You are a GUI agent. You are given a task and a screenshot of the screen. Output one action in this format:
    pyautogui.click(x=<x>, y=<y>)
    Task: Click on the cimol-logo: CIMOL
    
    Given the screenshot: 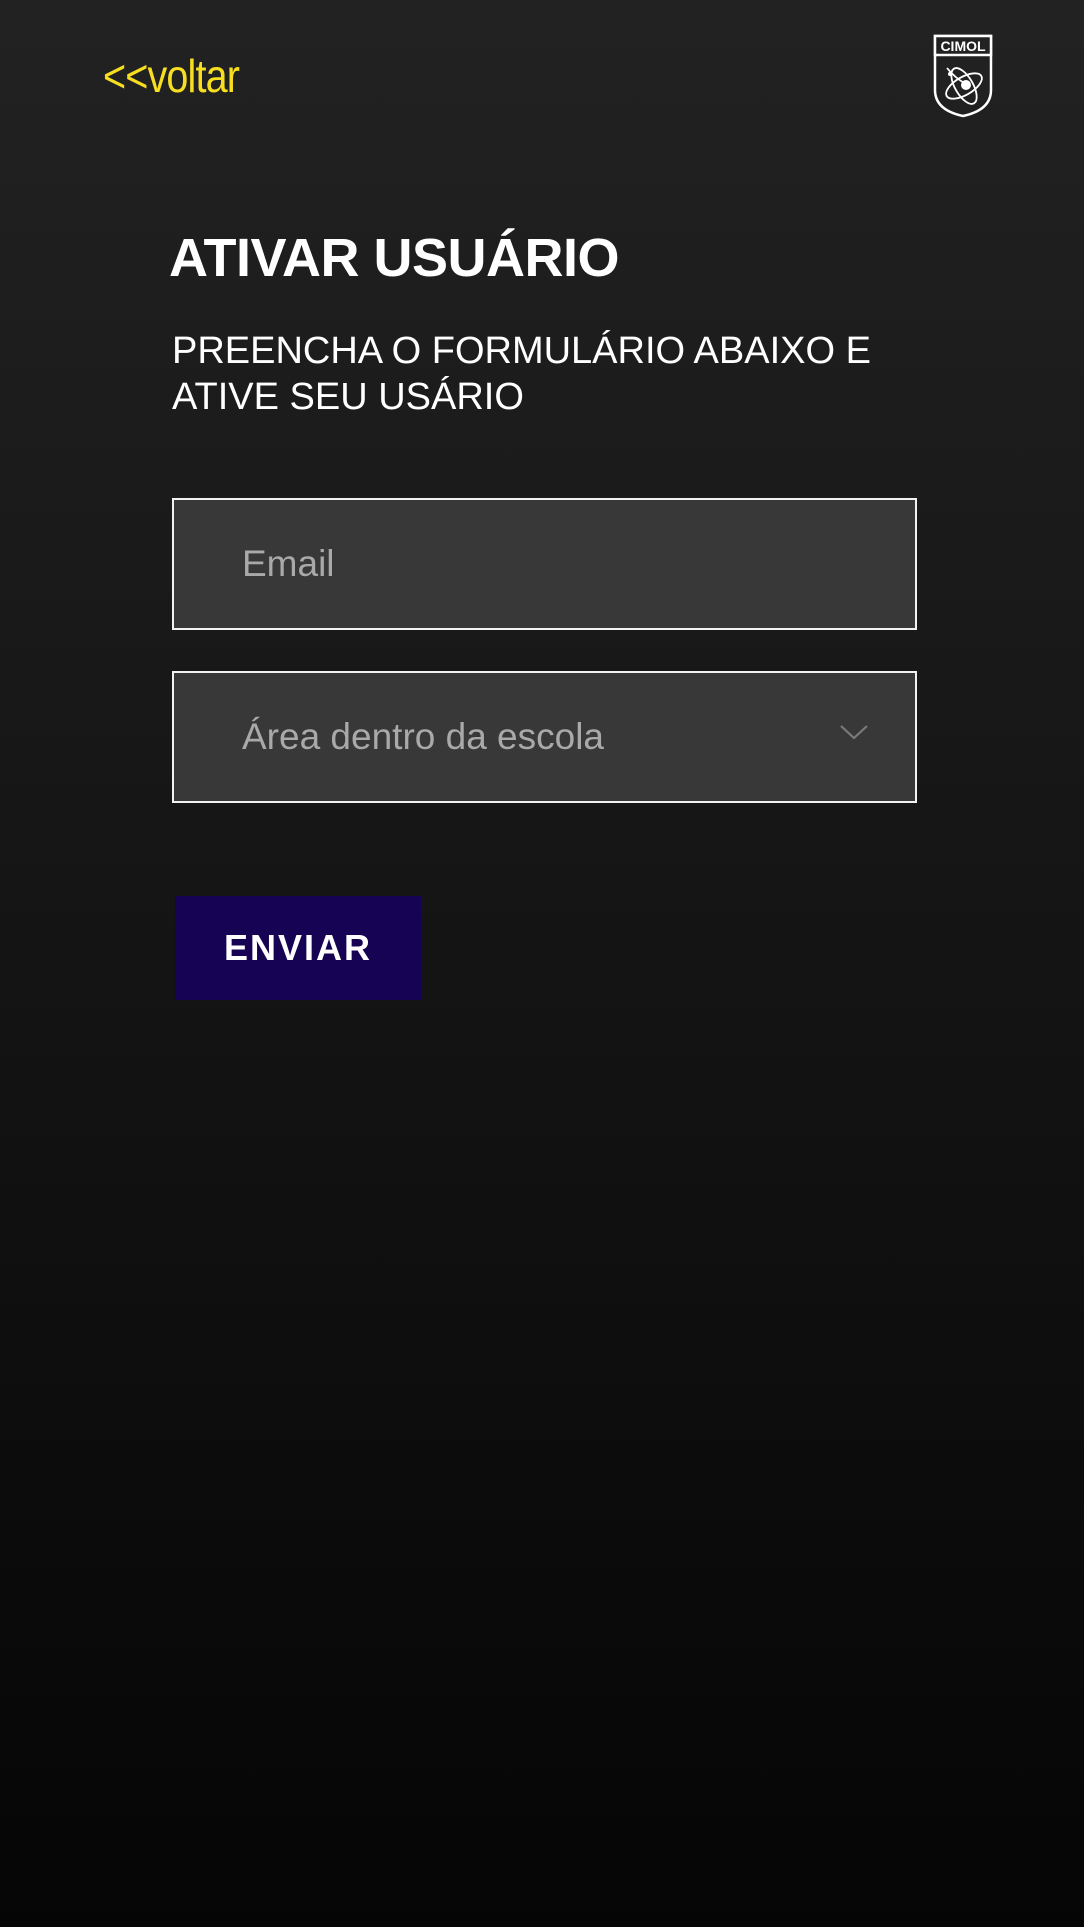 What is the action you would take?
    pyautogui.click(x=963, y=76)
    